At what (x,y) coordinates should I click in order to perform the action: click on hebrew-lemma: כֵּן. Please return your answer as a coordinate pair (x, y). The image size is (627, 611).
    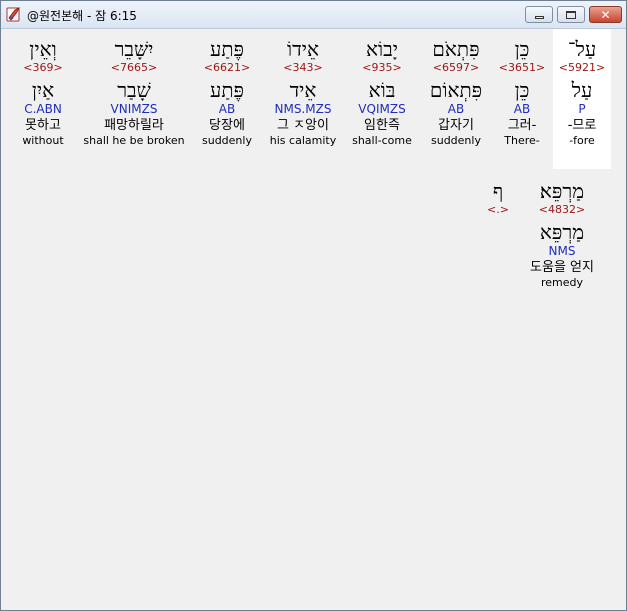
    Looking at the image, I should click on (522, 90).